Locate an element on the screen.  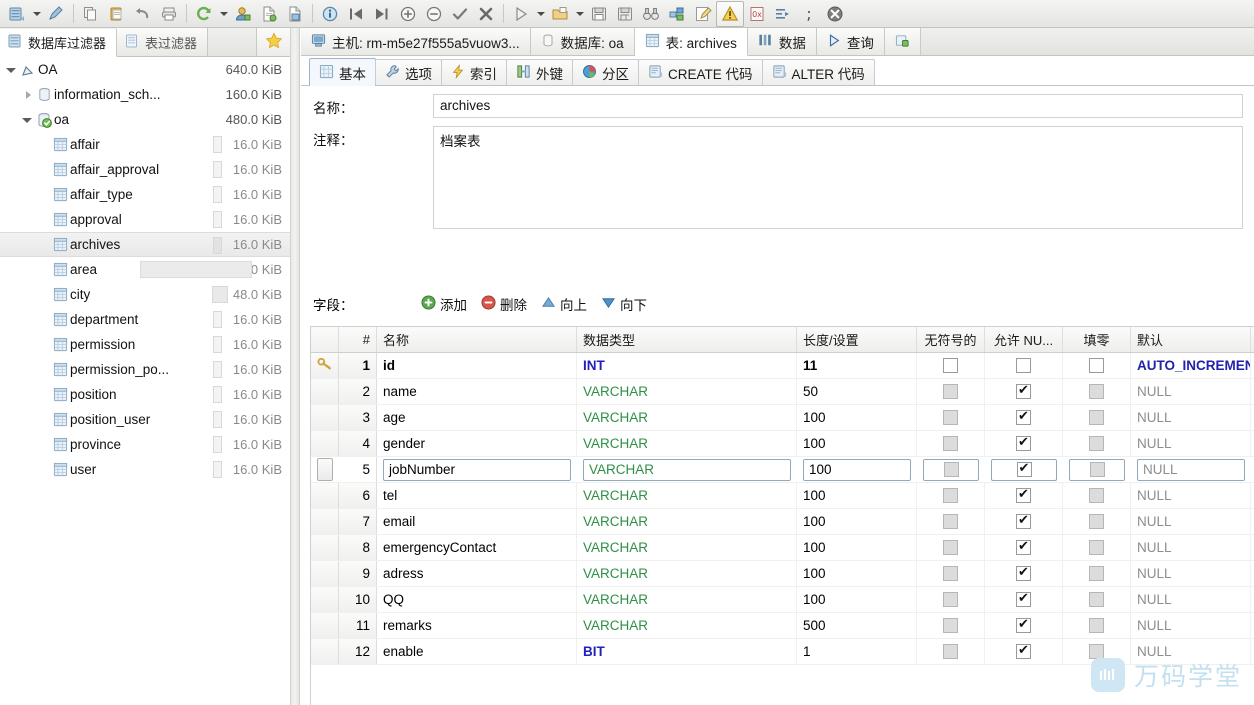
col-unsigned-header: 无符号的 is located at coordinates (951, 339).